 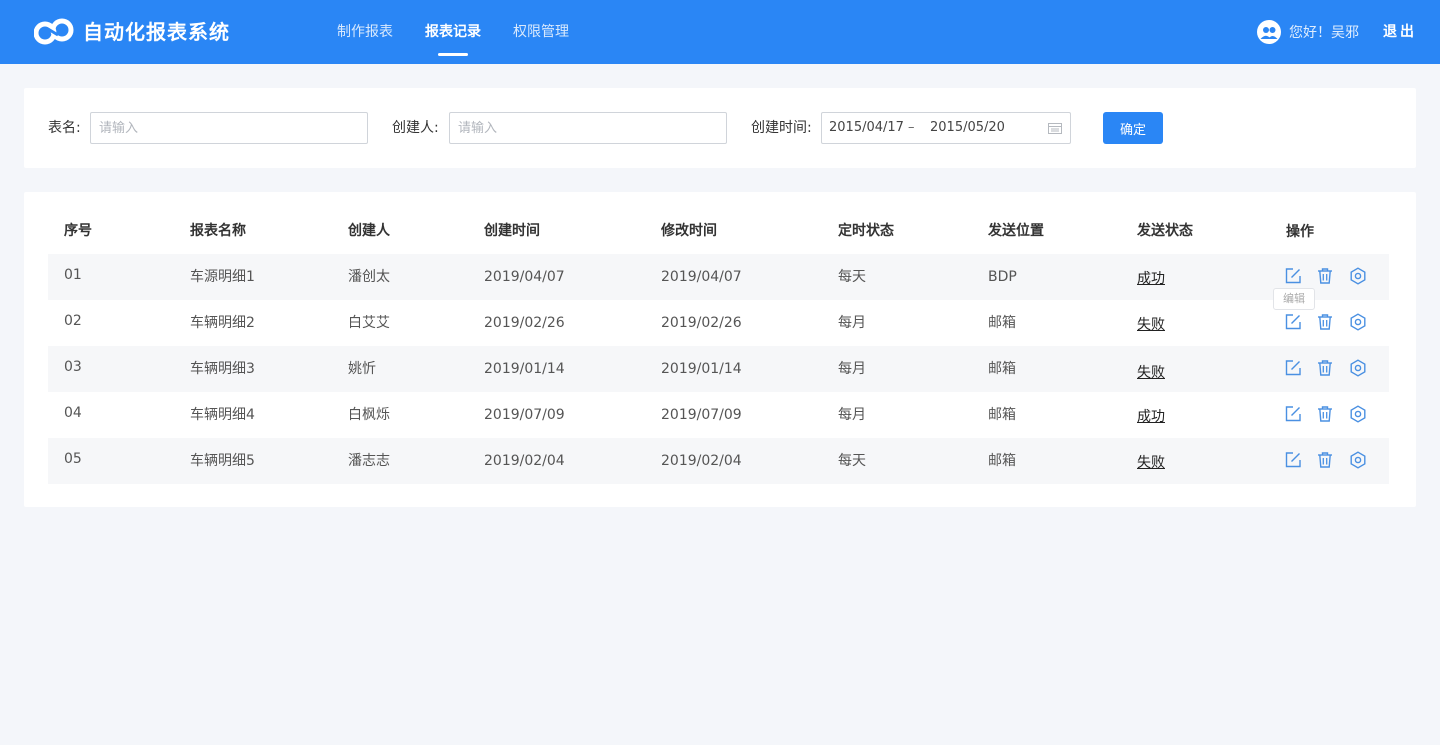 I want to click on cell-send-location: BDP, so click(x=1002, y=277).